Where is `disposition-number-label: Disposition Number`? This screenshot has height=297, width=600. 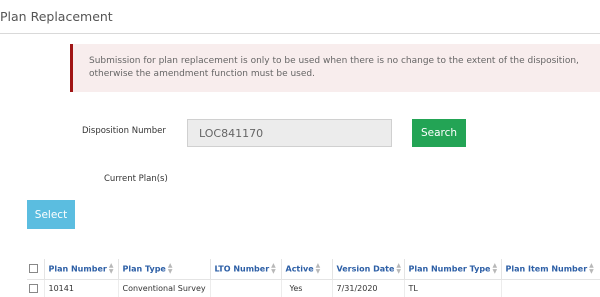
disposition-number-label: Disposition Number is located at coordinates (124, 131).